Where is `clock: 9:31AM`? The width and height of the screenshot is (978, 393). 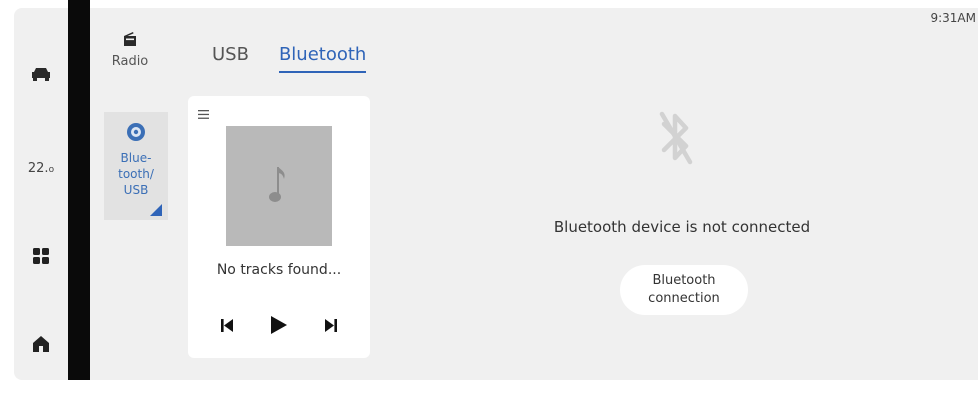 clock: 9:31AM is located at coordinates (953, 18).